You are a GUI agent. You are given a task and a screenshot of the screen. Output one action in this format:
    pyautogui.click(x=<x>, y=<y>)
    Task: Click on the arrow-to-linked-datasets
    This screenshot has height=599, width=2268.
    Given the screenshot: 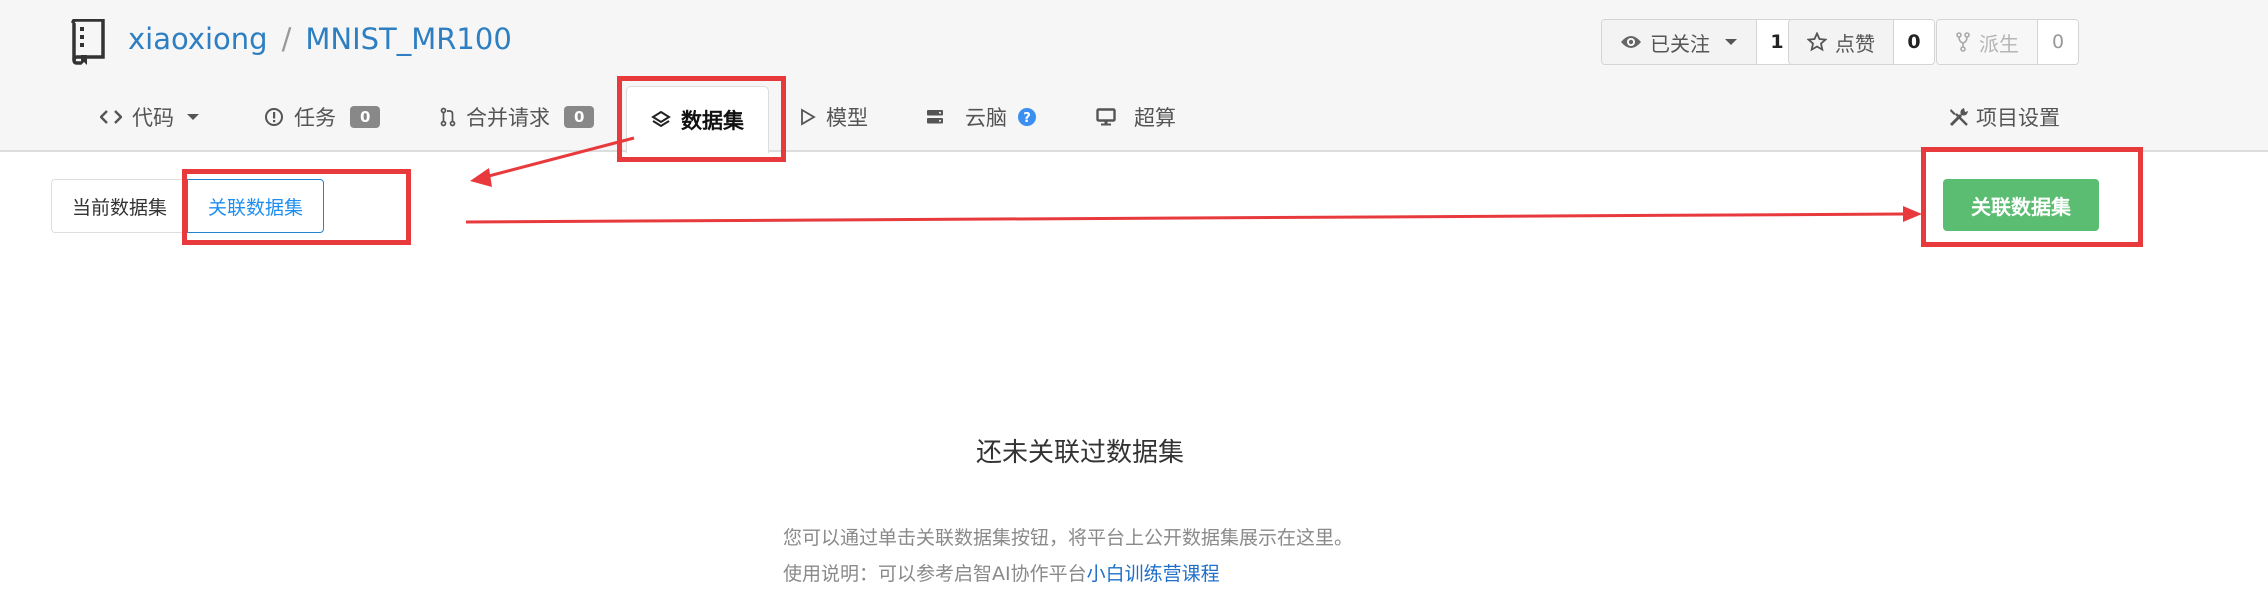 What is the action you would take?
    pyautogui.click(x=559, y=157)
    